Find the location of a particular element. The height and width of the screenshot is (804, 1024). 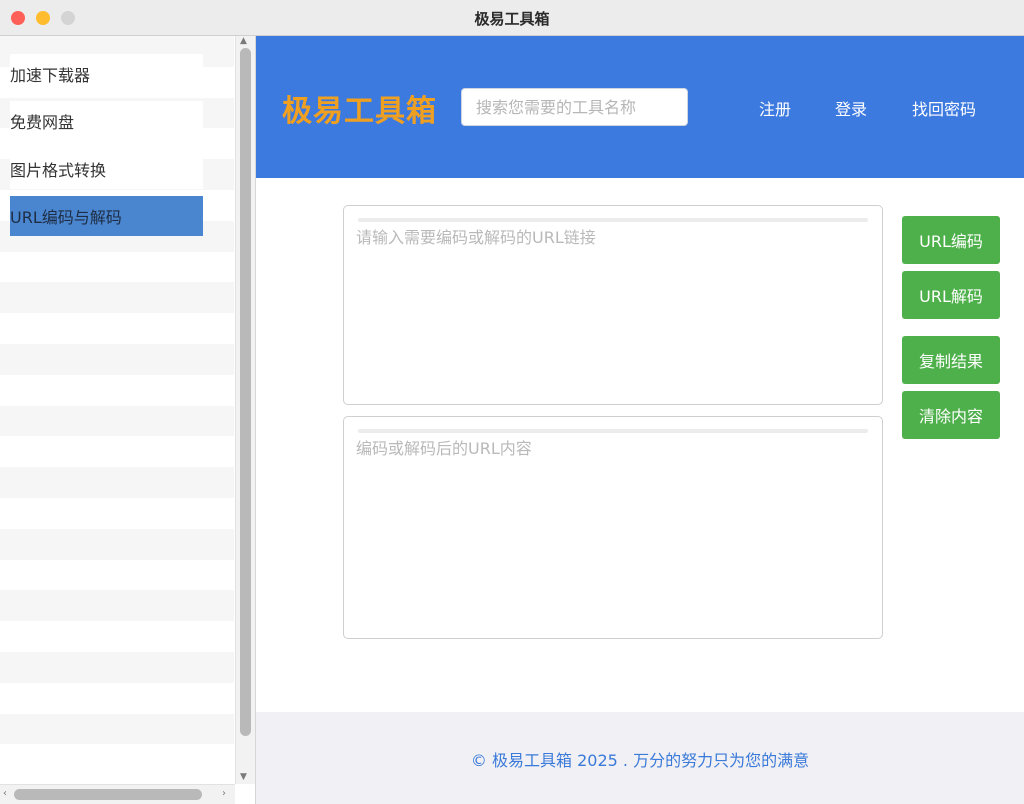

sidebar-vertical-scrollbar: ▲ ▼ is located at coordinates (245, 410).